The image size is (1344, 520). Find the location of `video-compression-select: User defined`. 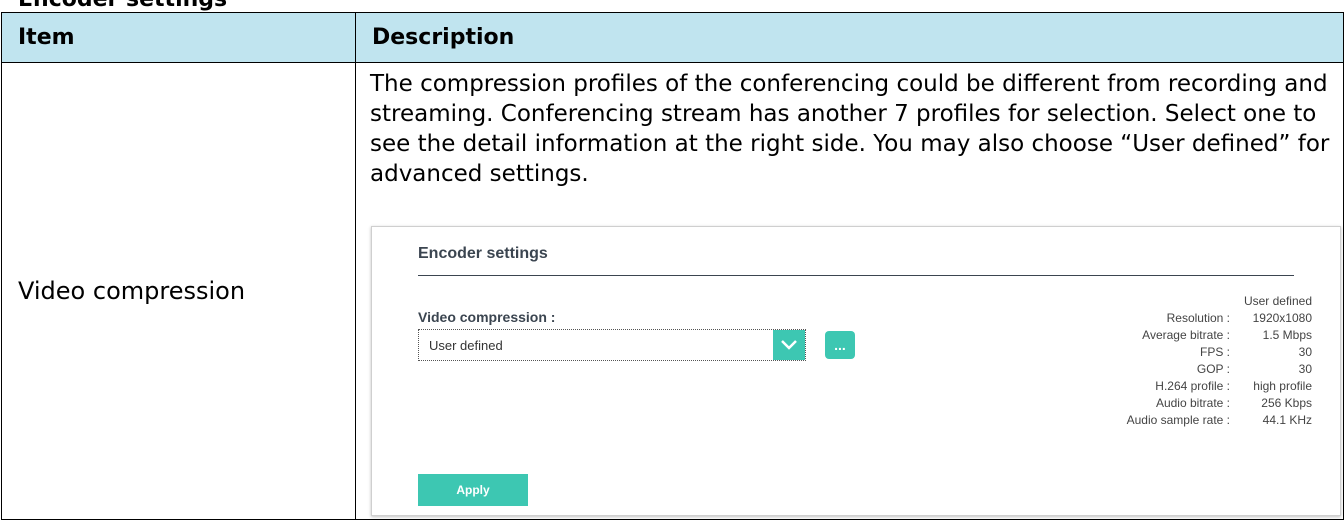

video-compression-select: User defined is located at coordinates (612, 345).